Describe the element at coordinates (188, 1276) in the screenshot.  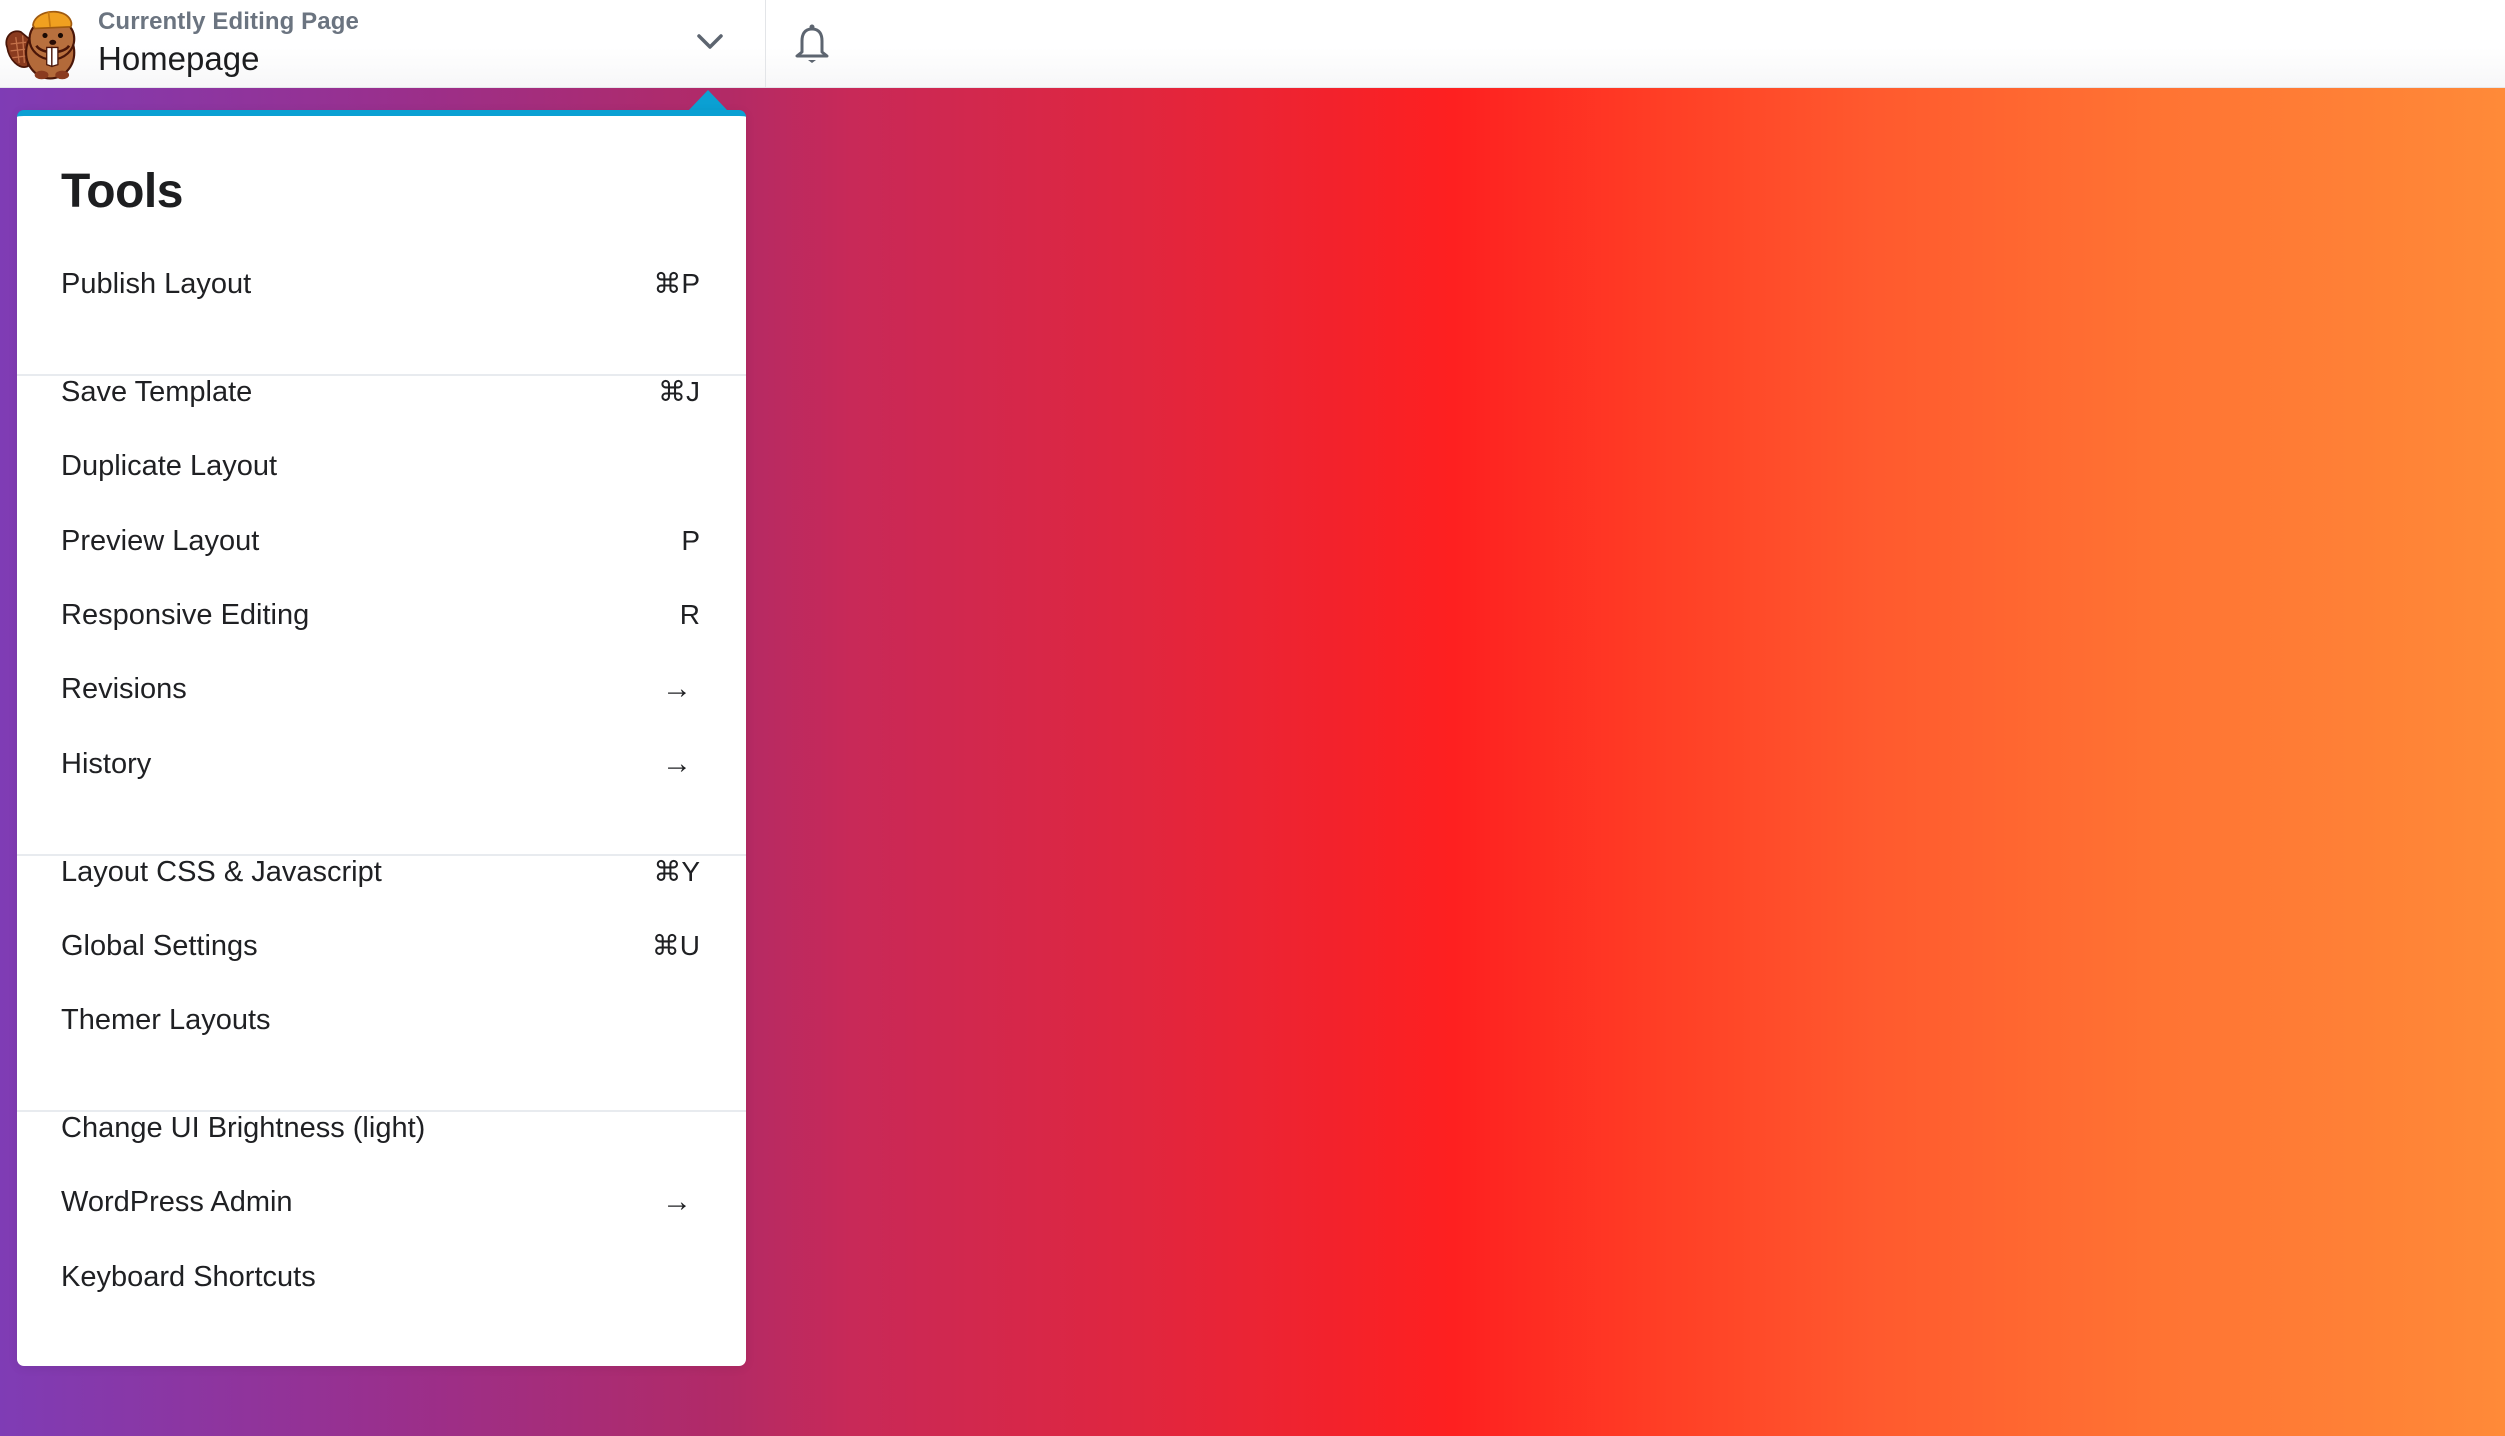
I see `menu-item-label: Keyboard Shortcuts` at that location.